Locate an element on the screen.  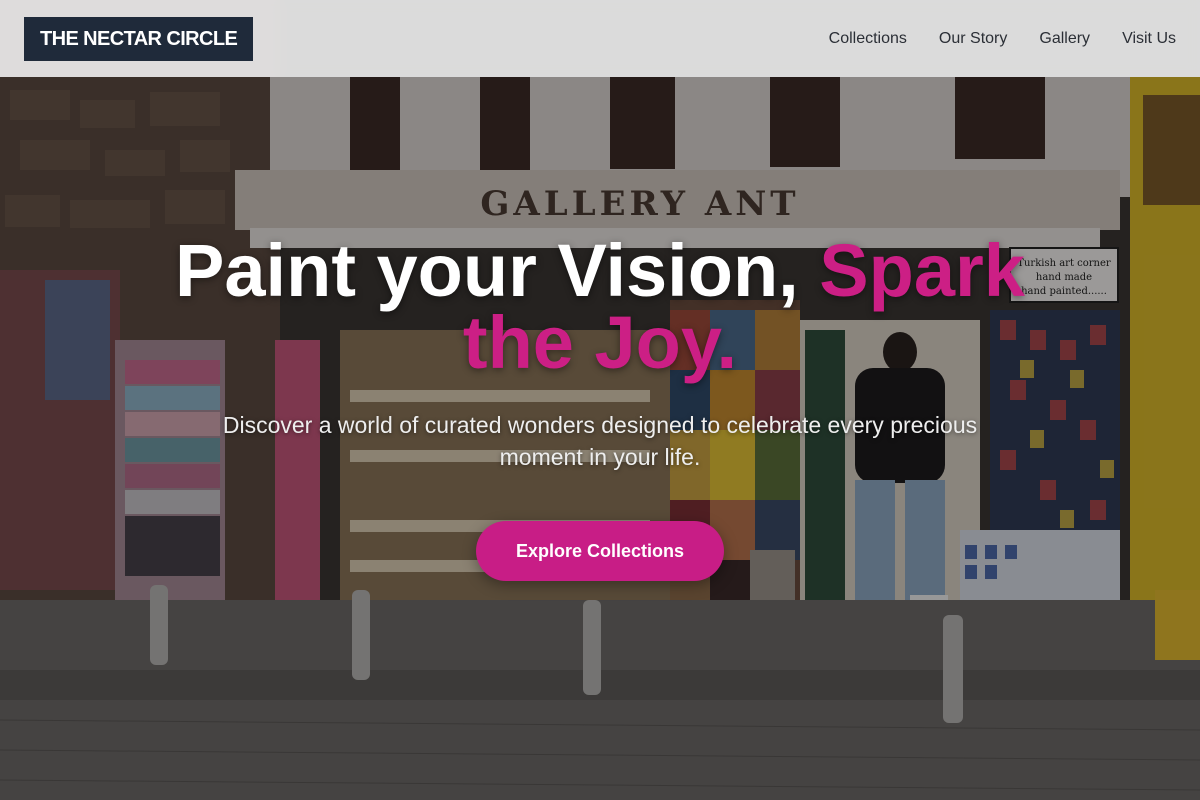
brand-logo: THE NECTAR CIRCLE is located at coordinates (139, 38).